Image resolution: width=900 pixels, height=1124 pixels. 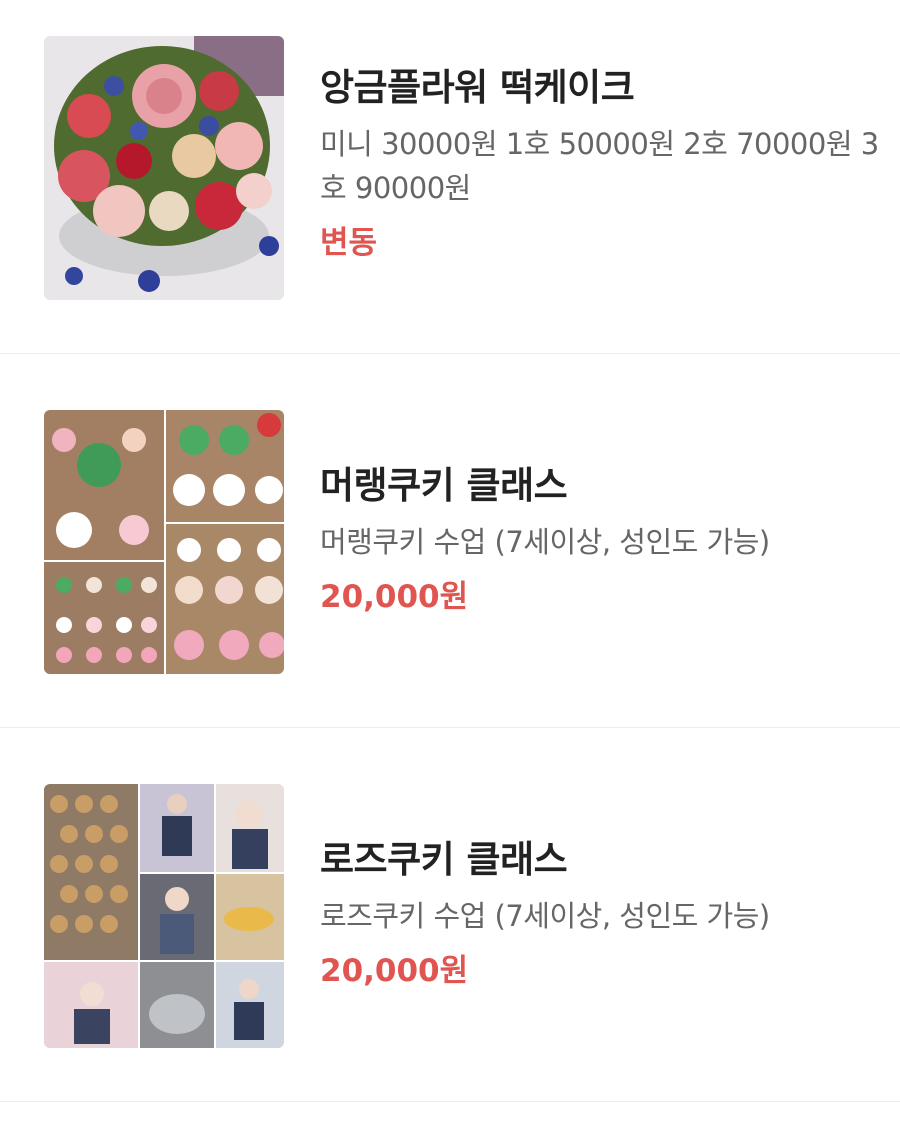 What do you see at coordinates (545, 916) in the screenshot?
I see `item-description: 로즈쿠키 수업 (7세이상, 성인도 가능)` at bounding box center [545, 916].